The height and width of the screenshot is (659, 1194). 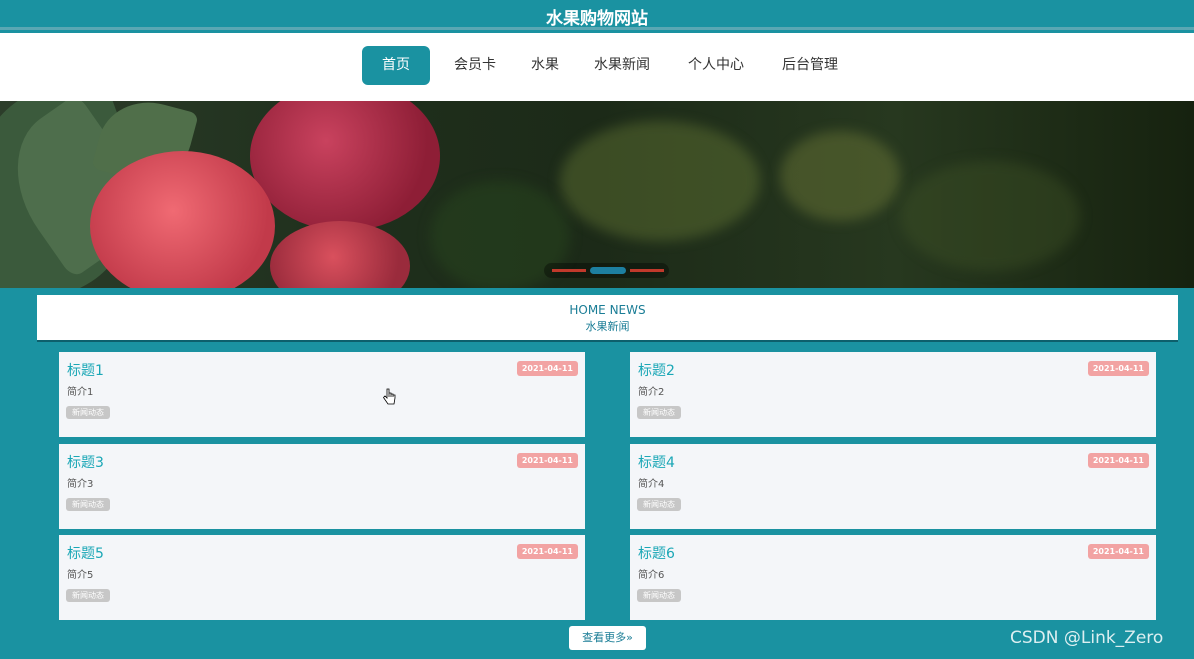 I want to click on nav-item-personal-center: 个人中心, so click(x=716, y=65).